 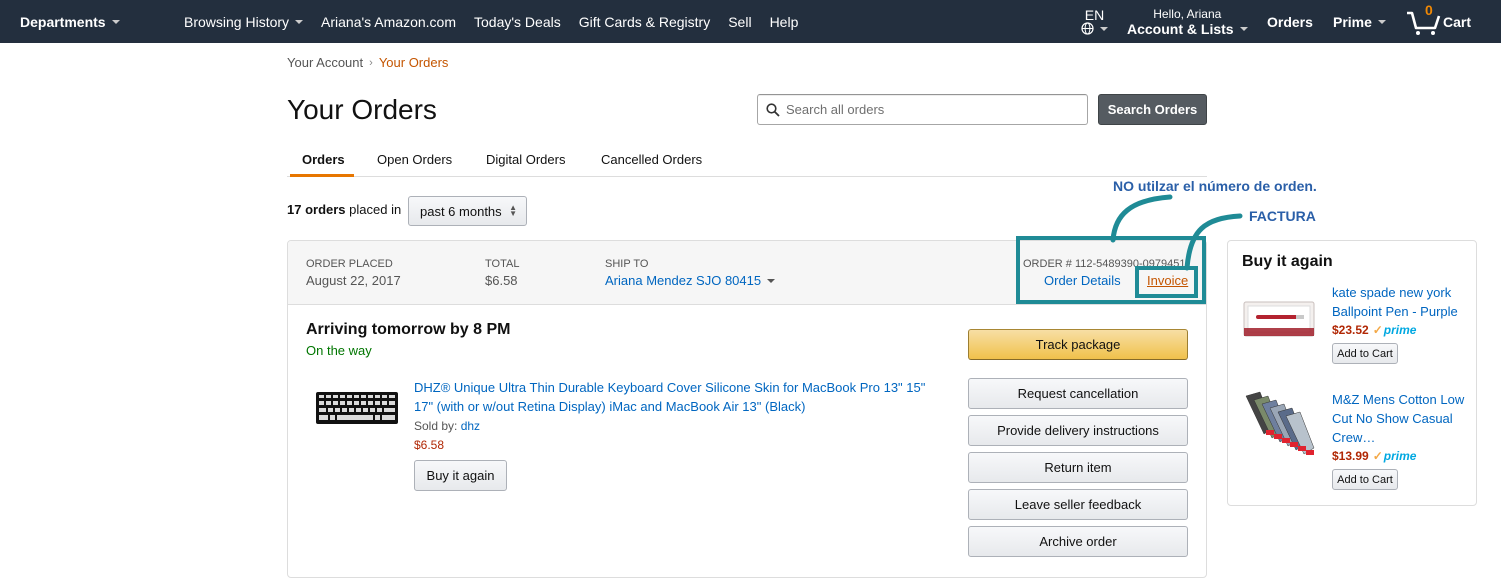 What do you see at coordinates (1176, 232) in the screenshot?
I see `annotation-arrows` at bounding box center [1176, 232].